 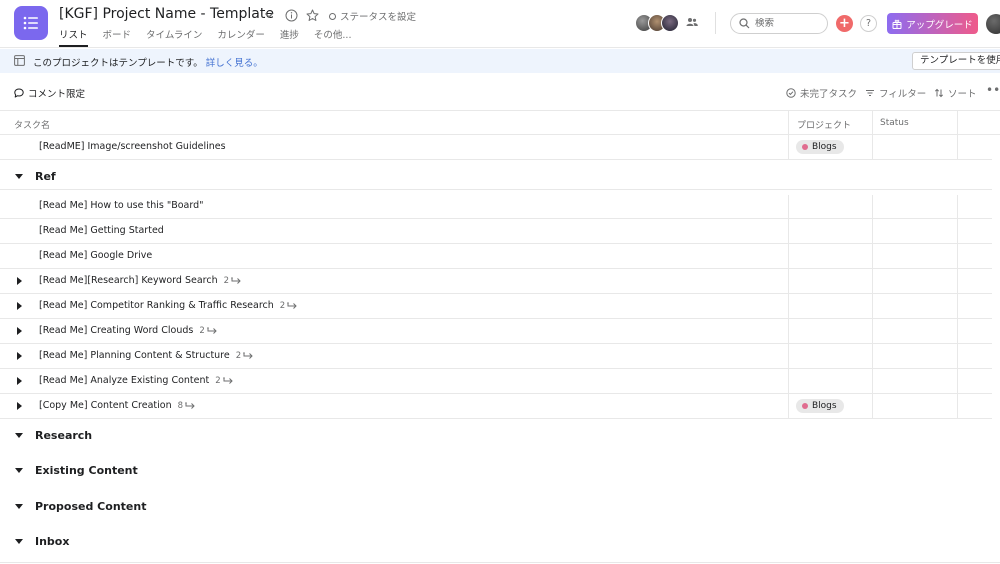 What do you see at coordinates (956, 61) in the screenshot?
I see `use-template-button: テンプレートを使用` at bounding box center [956, 61].